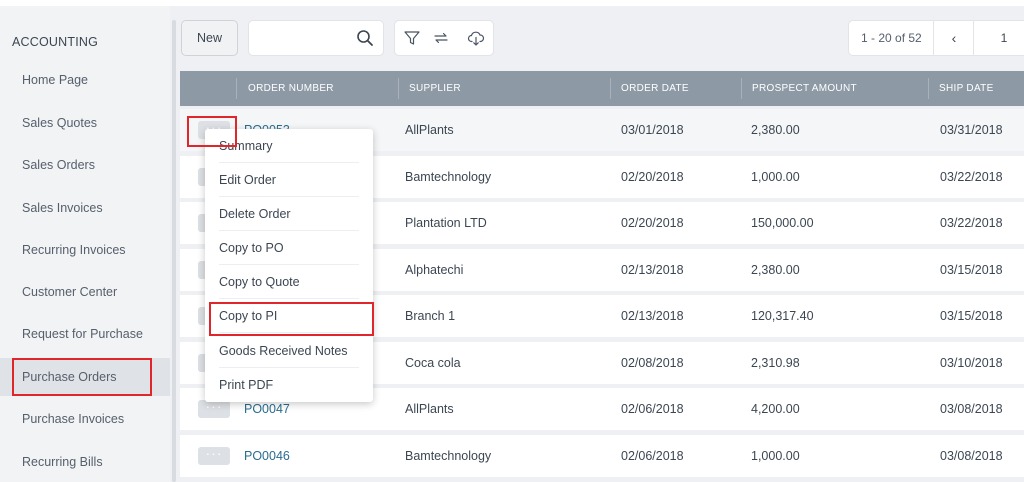 The image size is (1024, 482). Describe the element at coordinates (799, 88) in the screenshot. I see `column-header-prospect-amount: PROSPECT AMOUNT` at that location.